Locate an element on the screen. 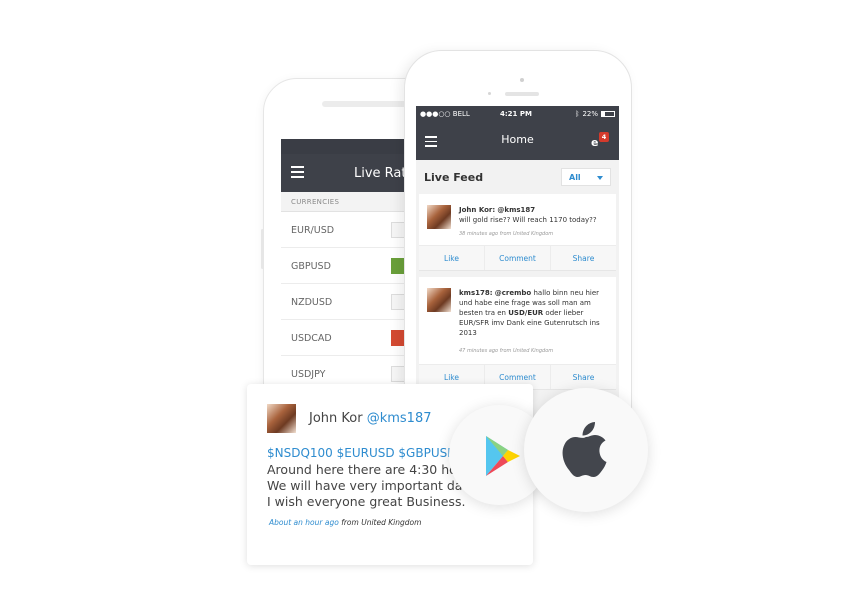 This screenshot has height=601, width=864. phone-speaker is located at coordinates (522, 94).